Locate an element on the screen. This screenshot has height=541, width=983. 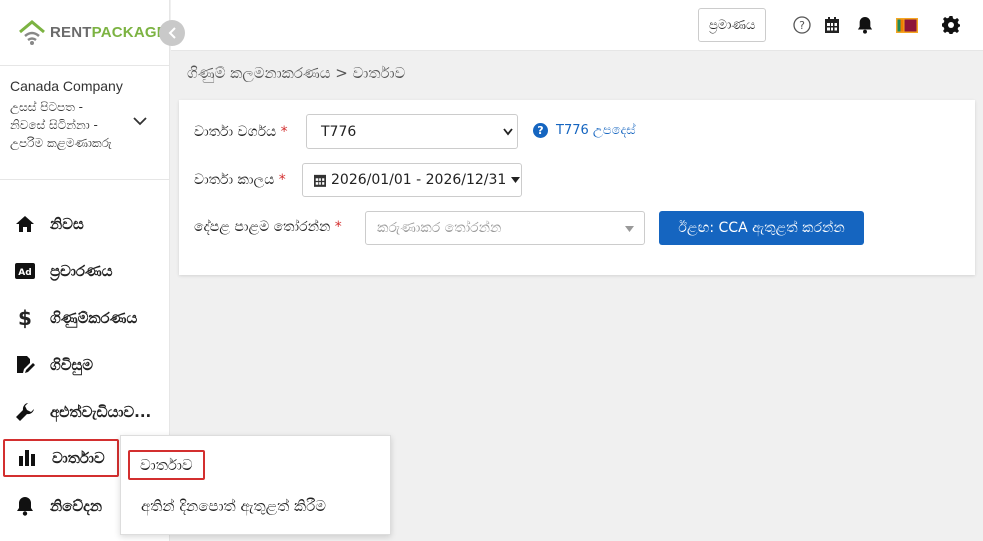
logo: RENTPACKAGE is located at coordinates (84, 33).